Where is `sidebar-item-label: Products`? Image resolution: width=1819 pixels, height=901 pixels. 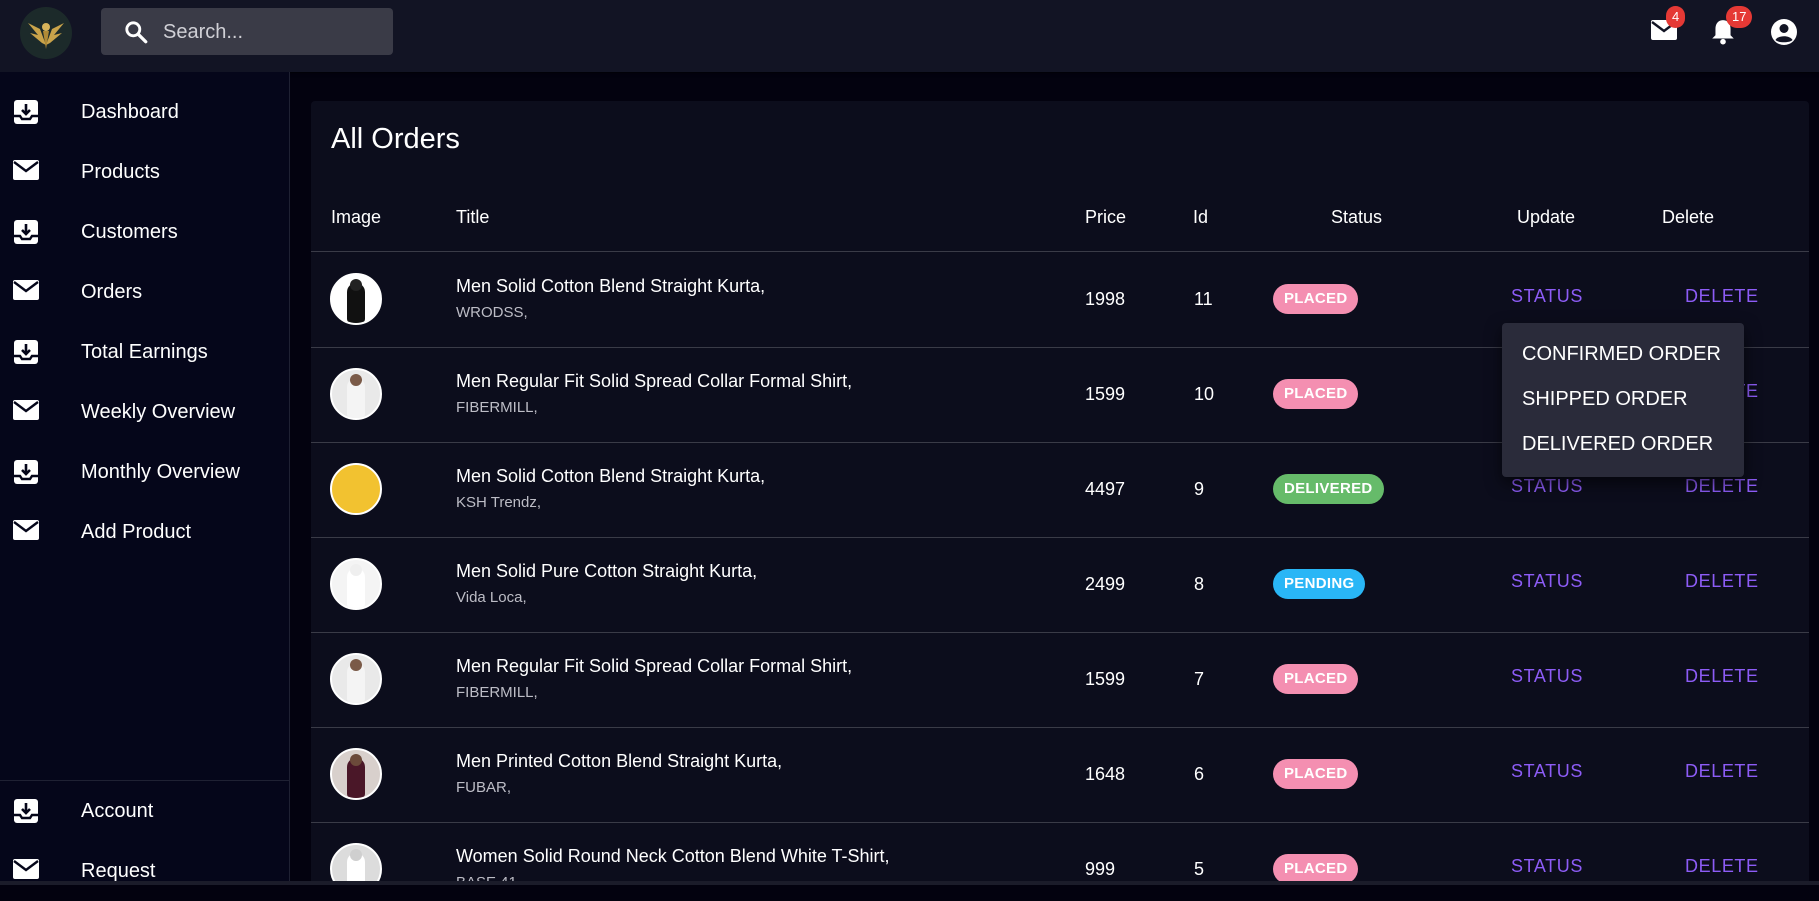 sidebar-item-label: Products is located at coordinates (120, 171).